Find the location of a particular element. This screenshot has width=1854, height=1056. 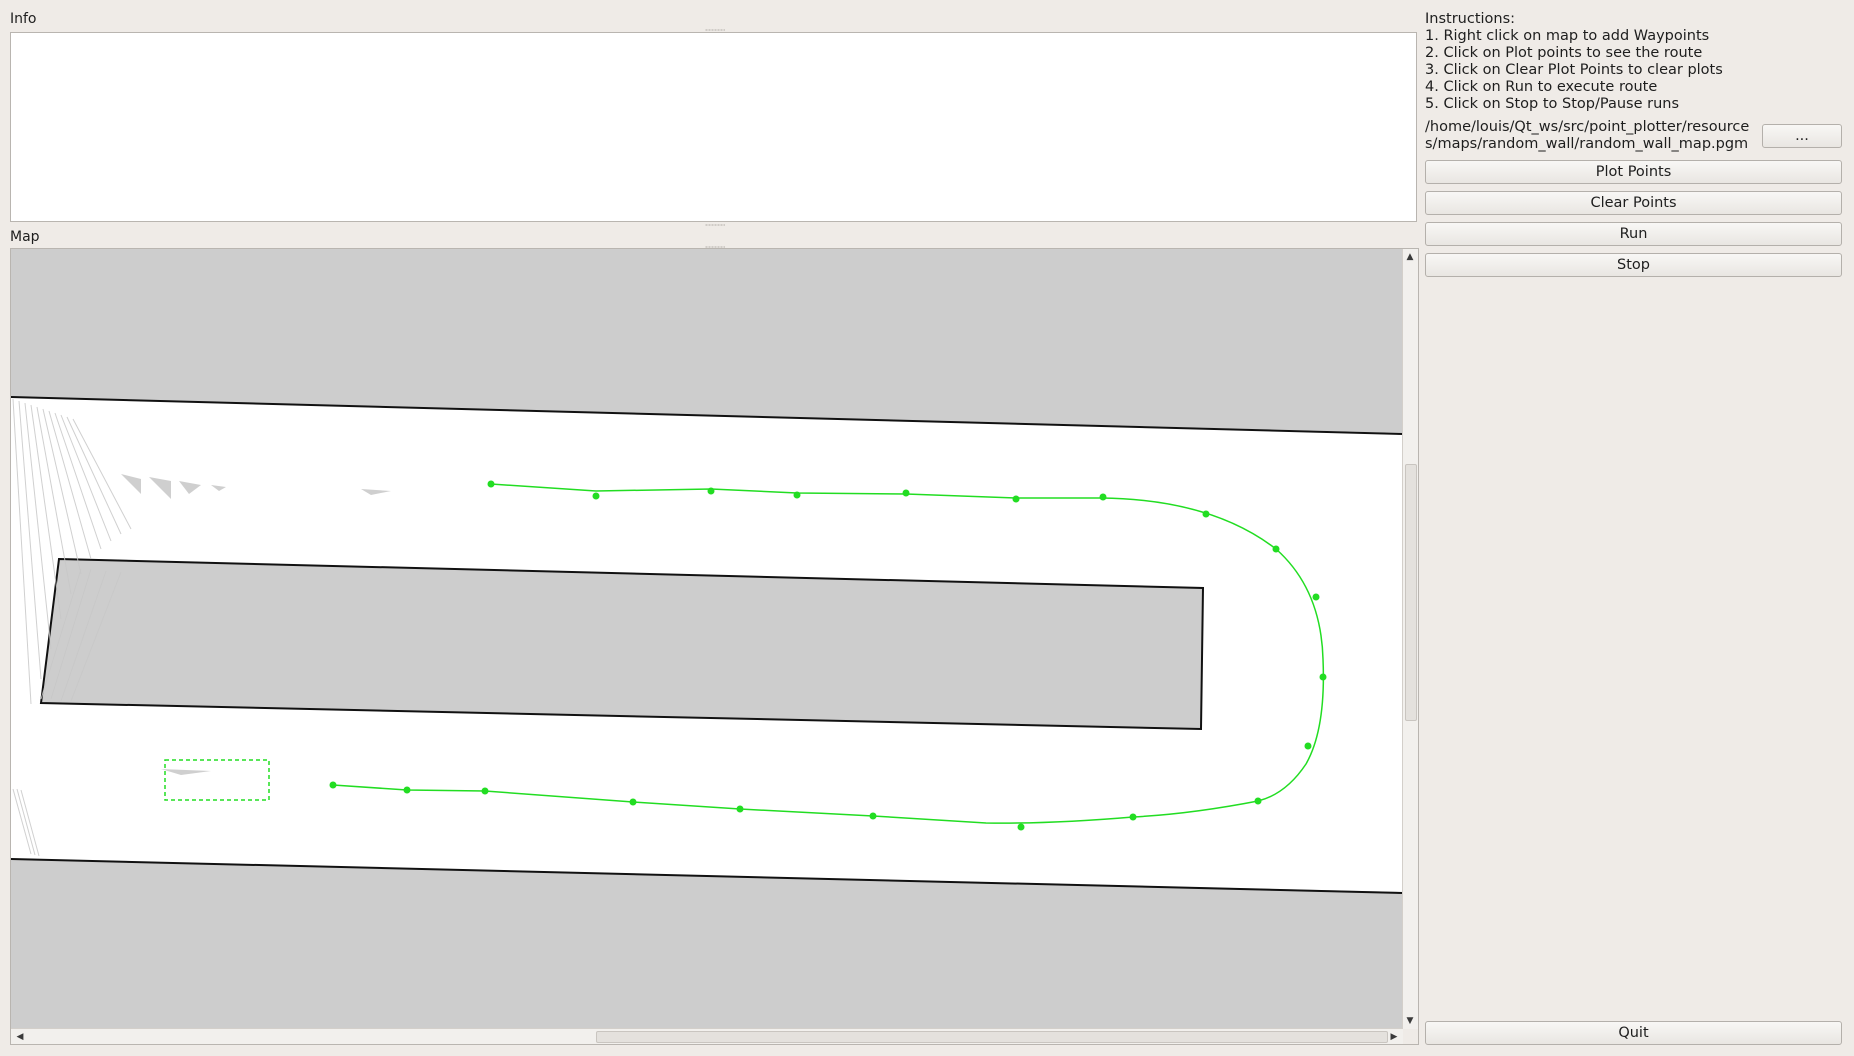

inner-obstacle is located at coordinates (622, 644).